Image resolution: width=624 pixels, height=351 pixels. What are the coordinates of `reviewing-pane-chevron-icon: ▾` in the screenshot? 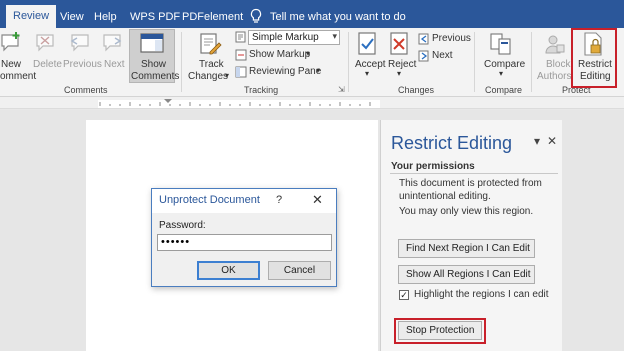 It's located at (318, 70).